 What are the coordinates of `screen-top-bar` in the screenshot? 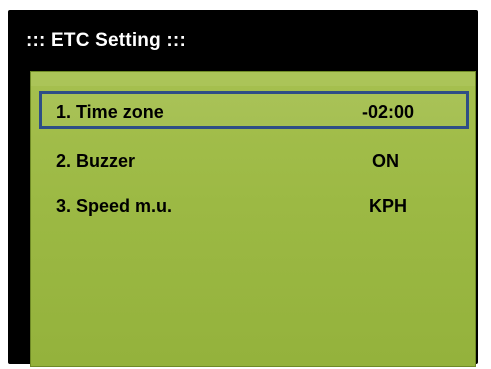 It's located at (253, 79).